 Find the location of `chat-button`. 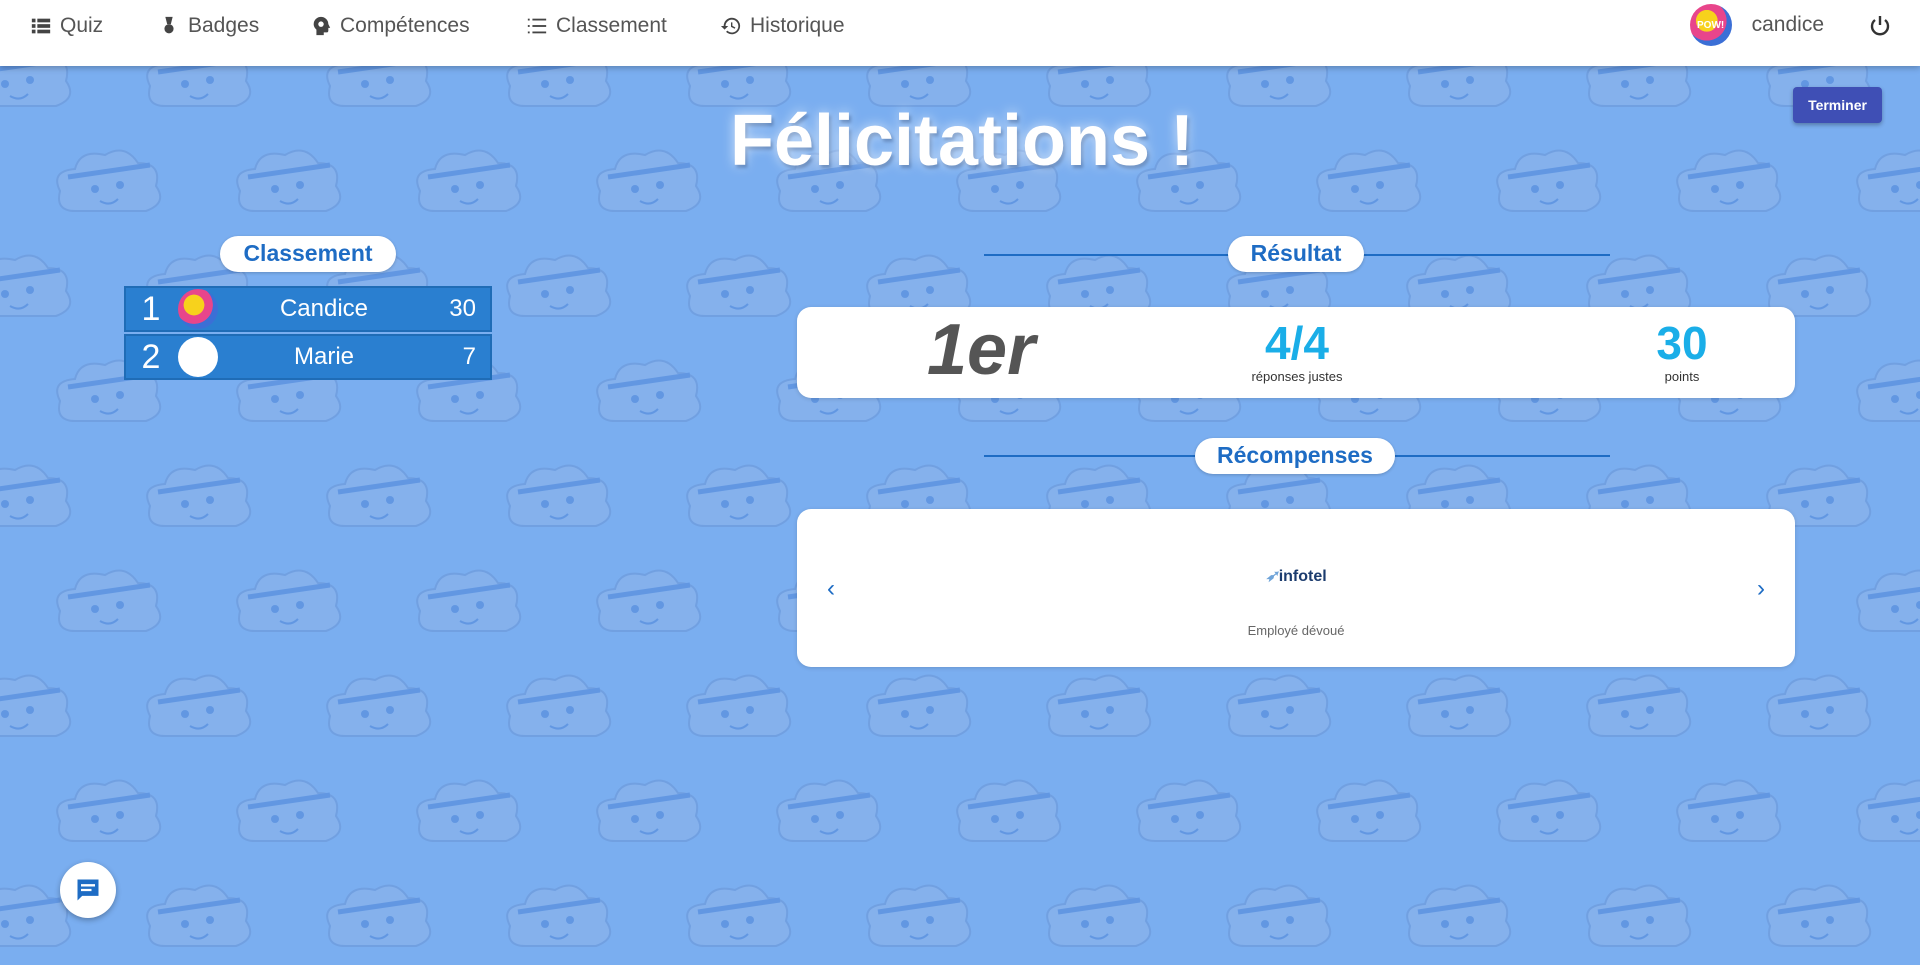

chat-button is located at coordinates (88, 890).